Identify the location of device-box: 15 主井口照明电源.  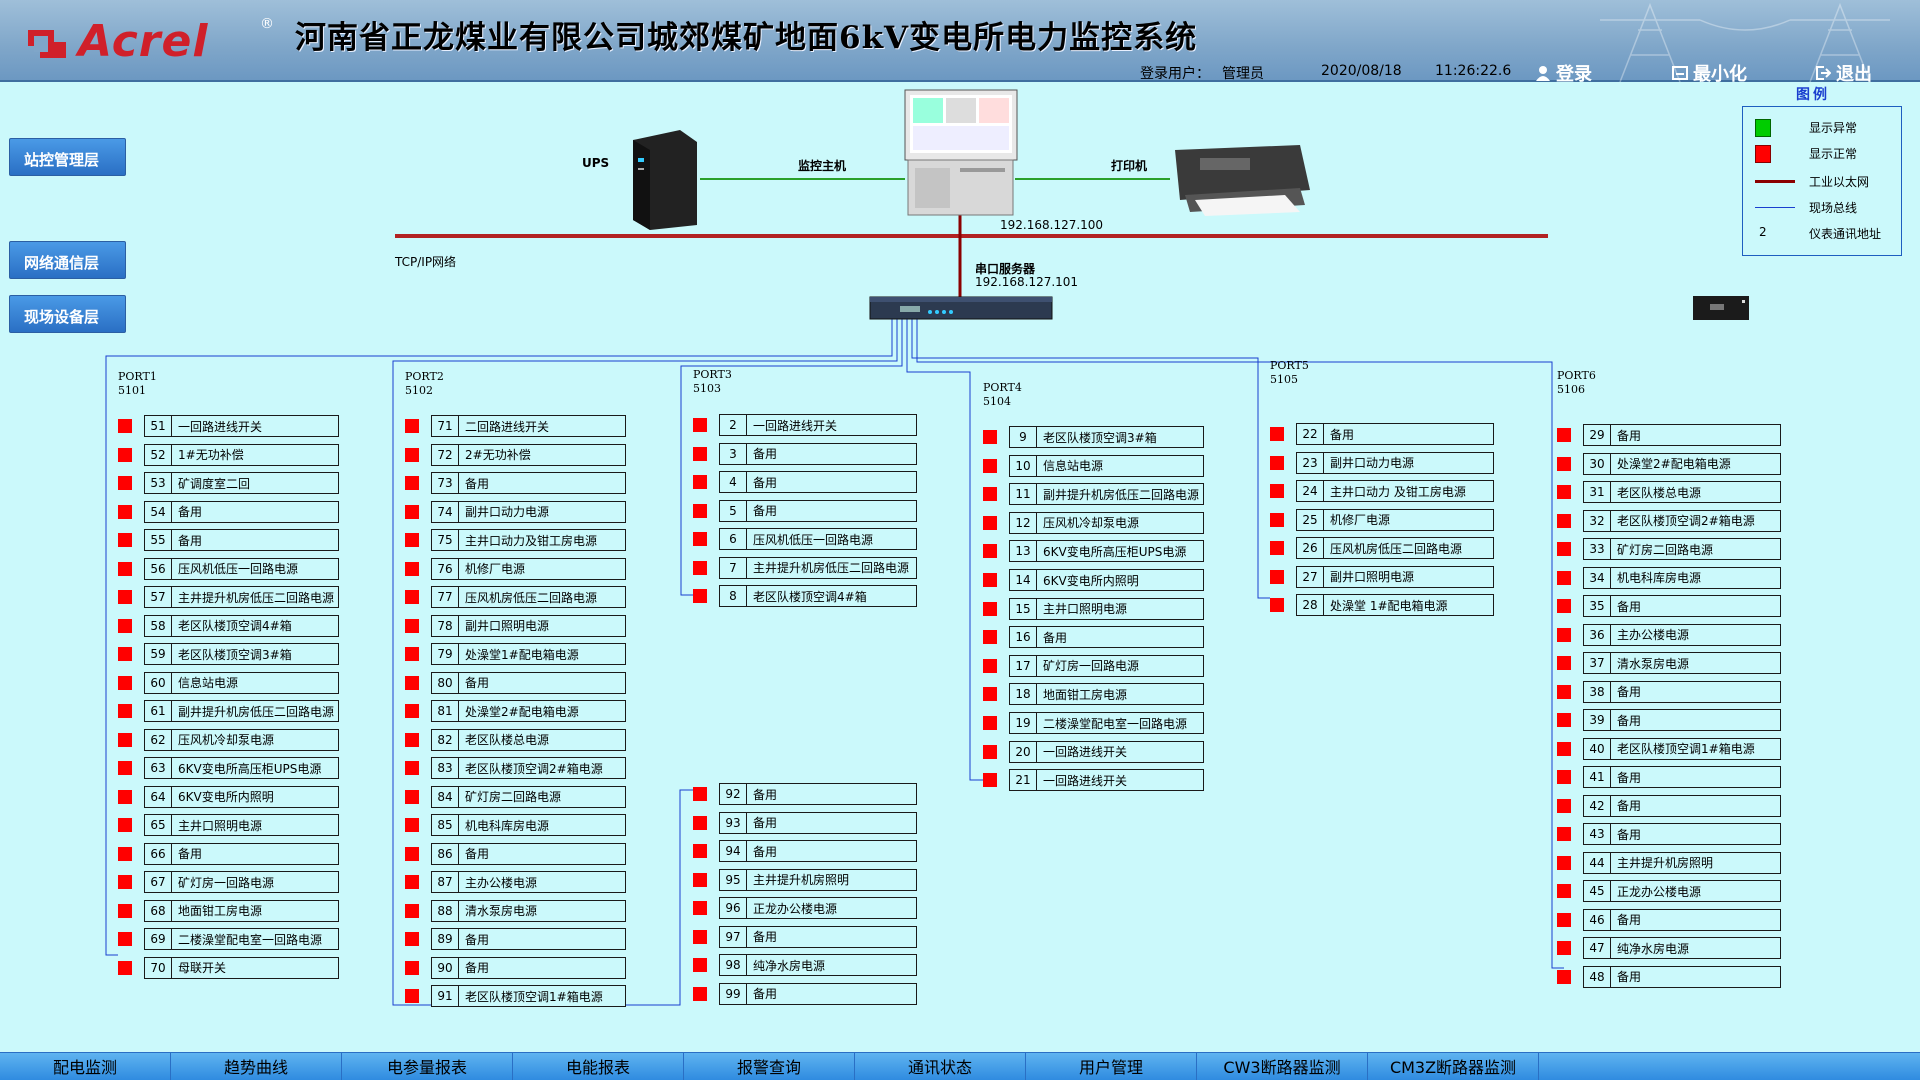
(1106, 608).